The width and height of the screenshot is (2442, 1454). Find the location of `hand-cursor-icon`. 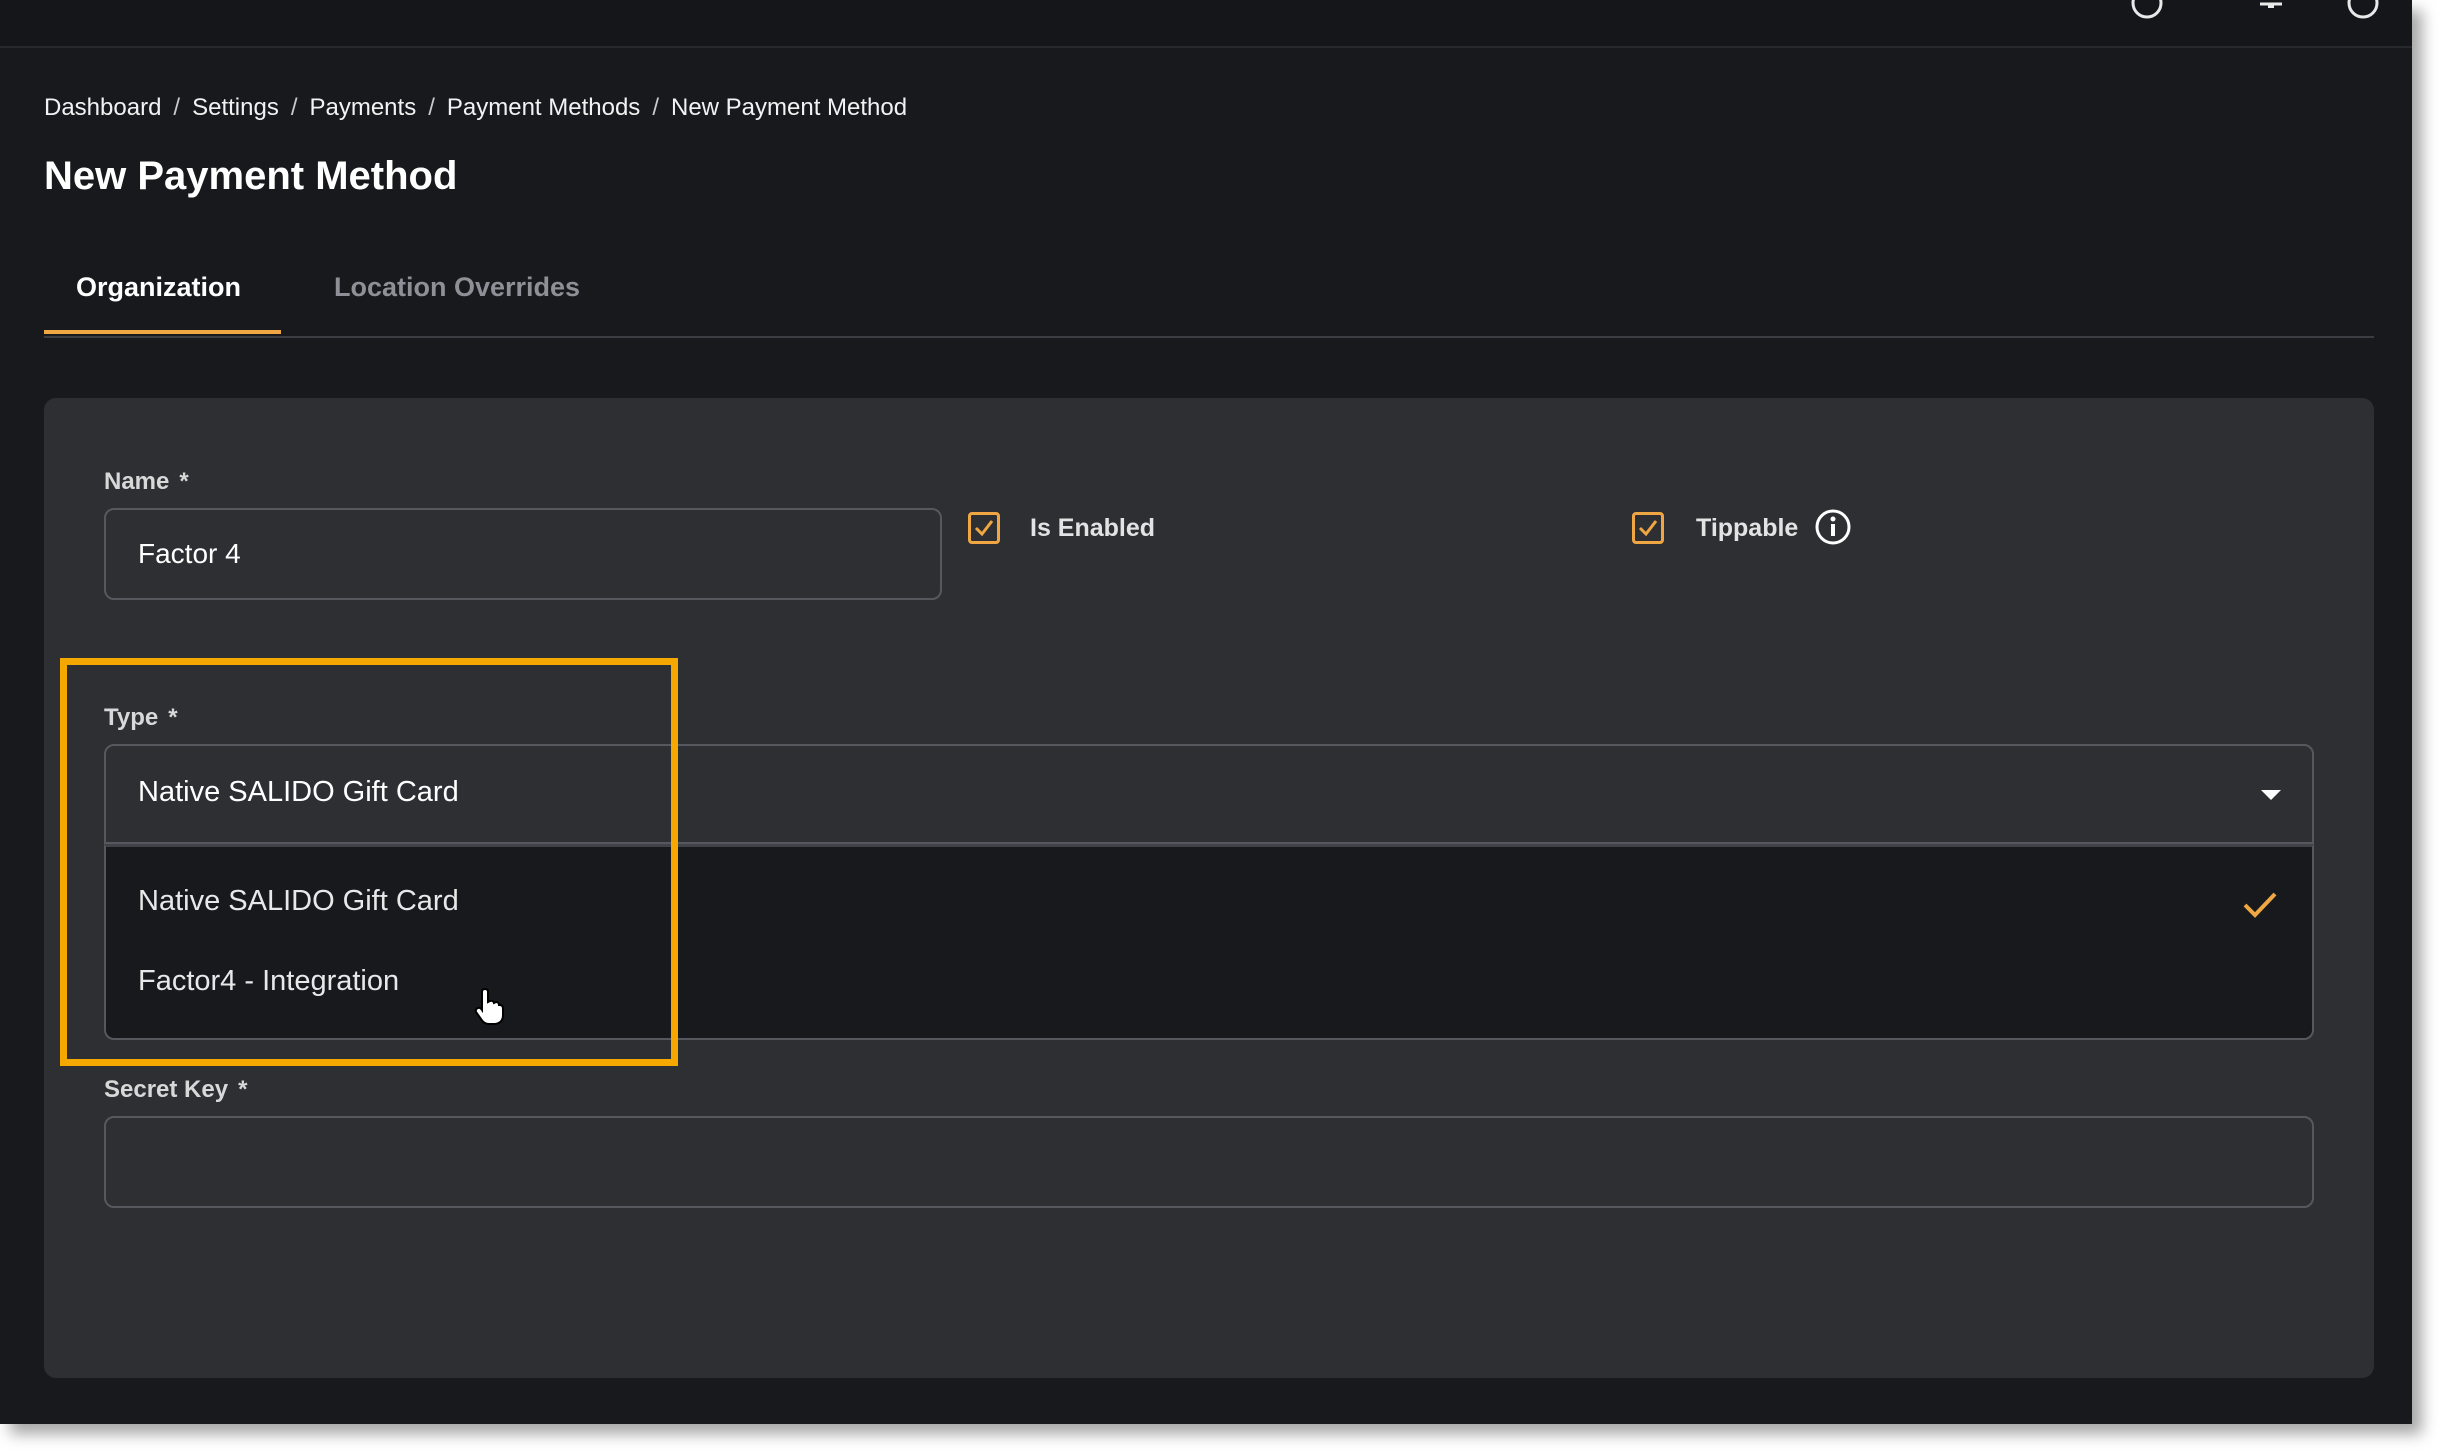

hand-cursor-icon is located at coordinates (489, 1006).